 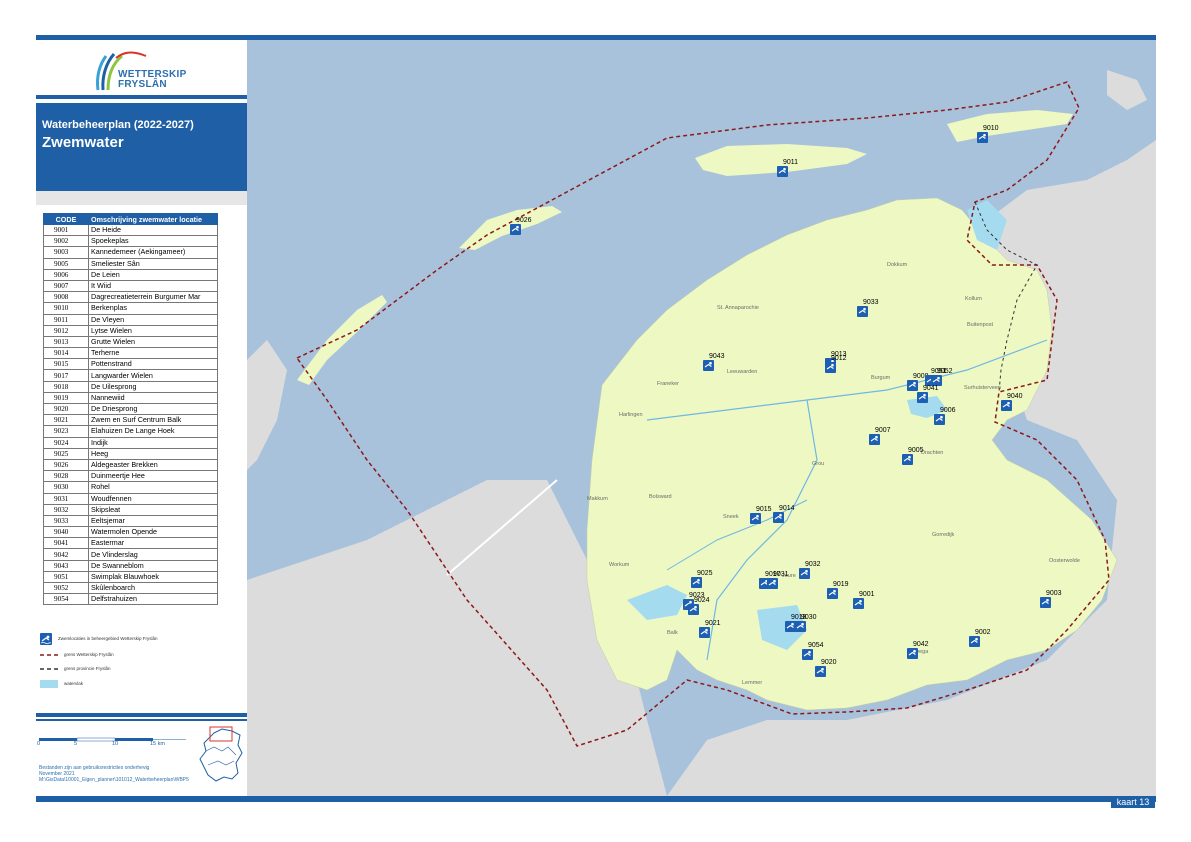 What do you see at coordinates (66, 230) in the screenshot?
I see `code-cell: 9001` at bounding box center [66, 230].